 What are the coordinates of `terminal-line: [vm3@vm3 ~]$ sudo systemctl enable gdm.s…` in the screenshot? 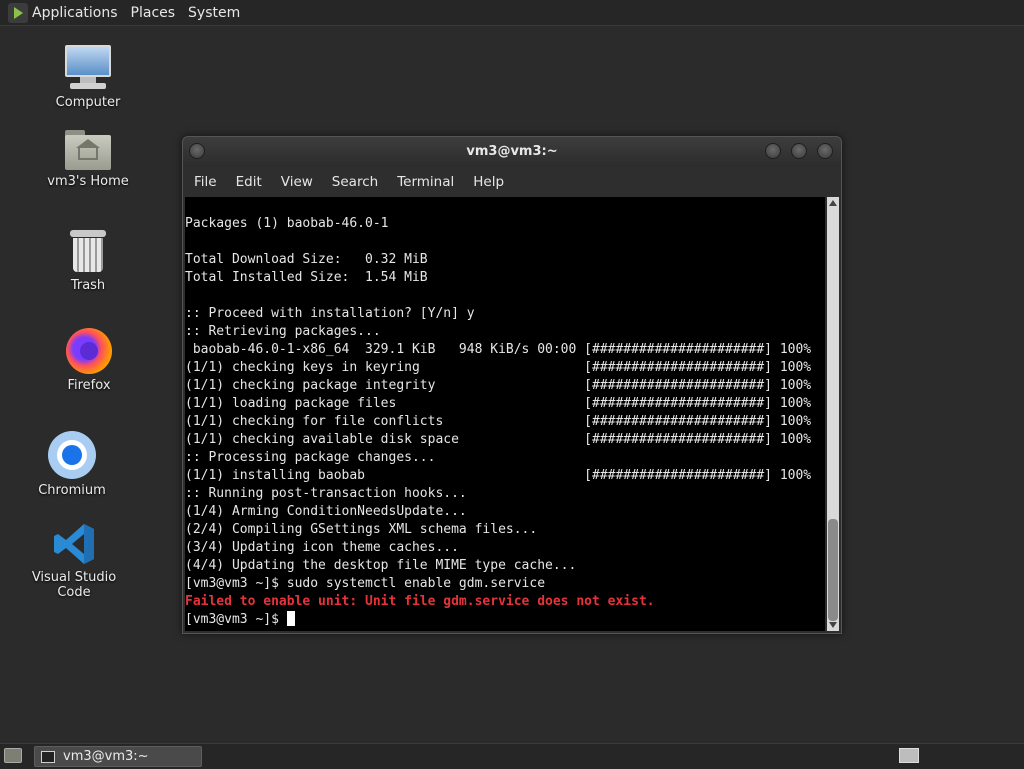 It's located at (365, 583).